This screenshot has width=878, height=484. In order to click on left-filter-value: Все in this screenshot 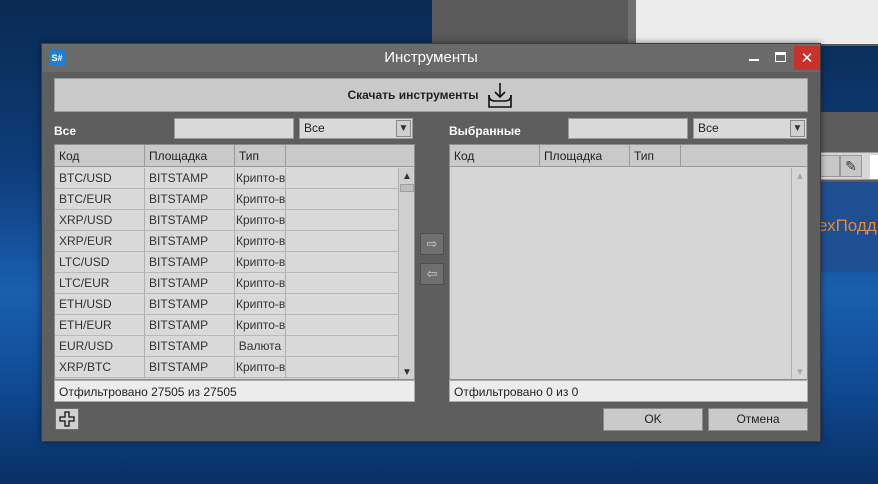, I will do `click(314, 128)`.